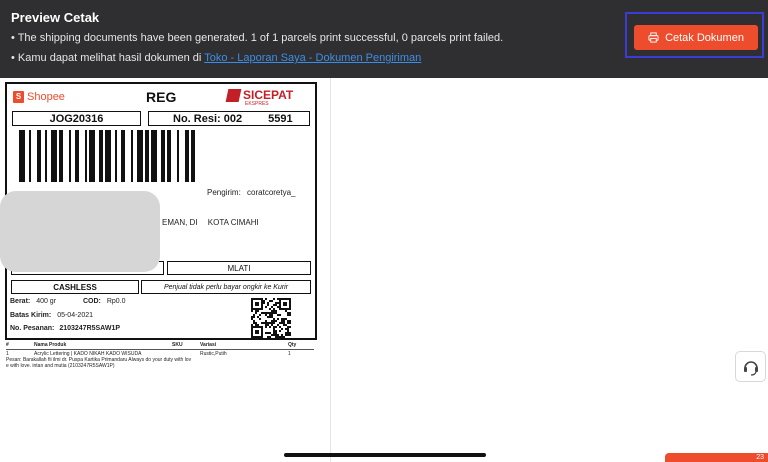  I want to click on deadline-label: Batas Kirim:, so click(31, 315).